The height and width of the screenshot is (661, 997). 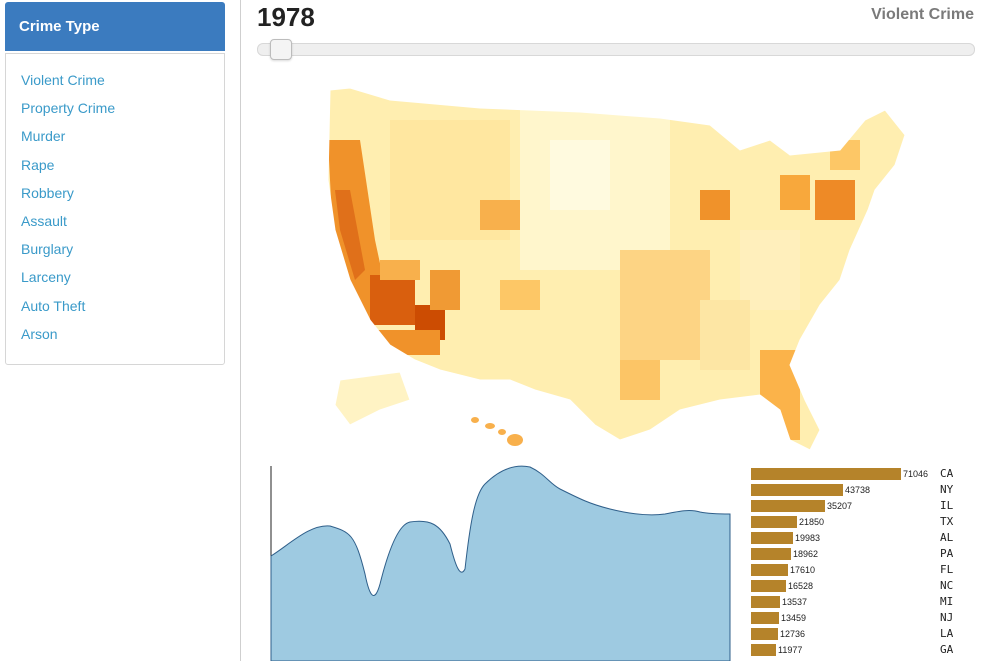 What do you see at coordinates (801, 586) in the screenshot?
I see `bar-value-label: 16528` at bounding box center [801, 586].